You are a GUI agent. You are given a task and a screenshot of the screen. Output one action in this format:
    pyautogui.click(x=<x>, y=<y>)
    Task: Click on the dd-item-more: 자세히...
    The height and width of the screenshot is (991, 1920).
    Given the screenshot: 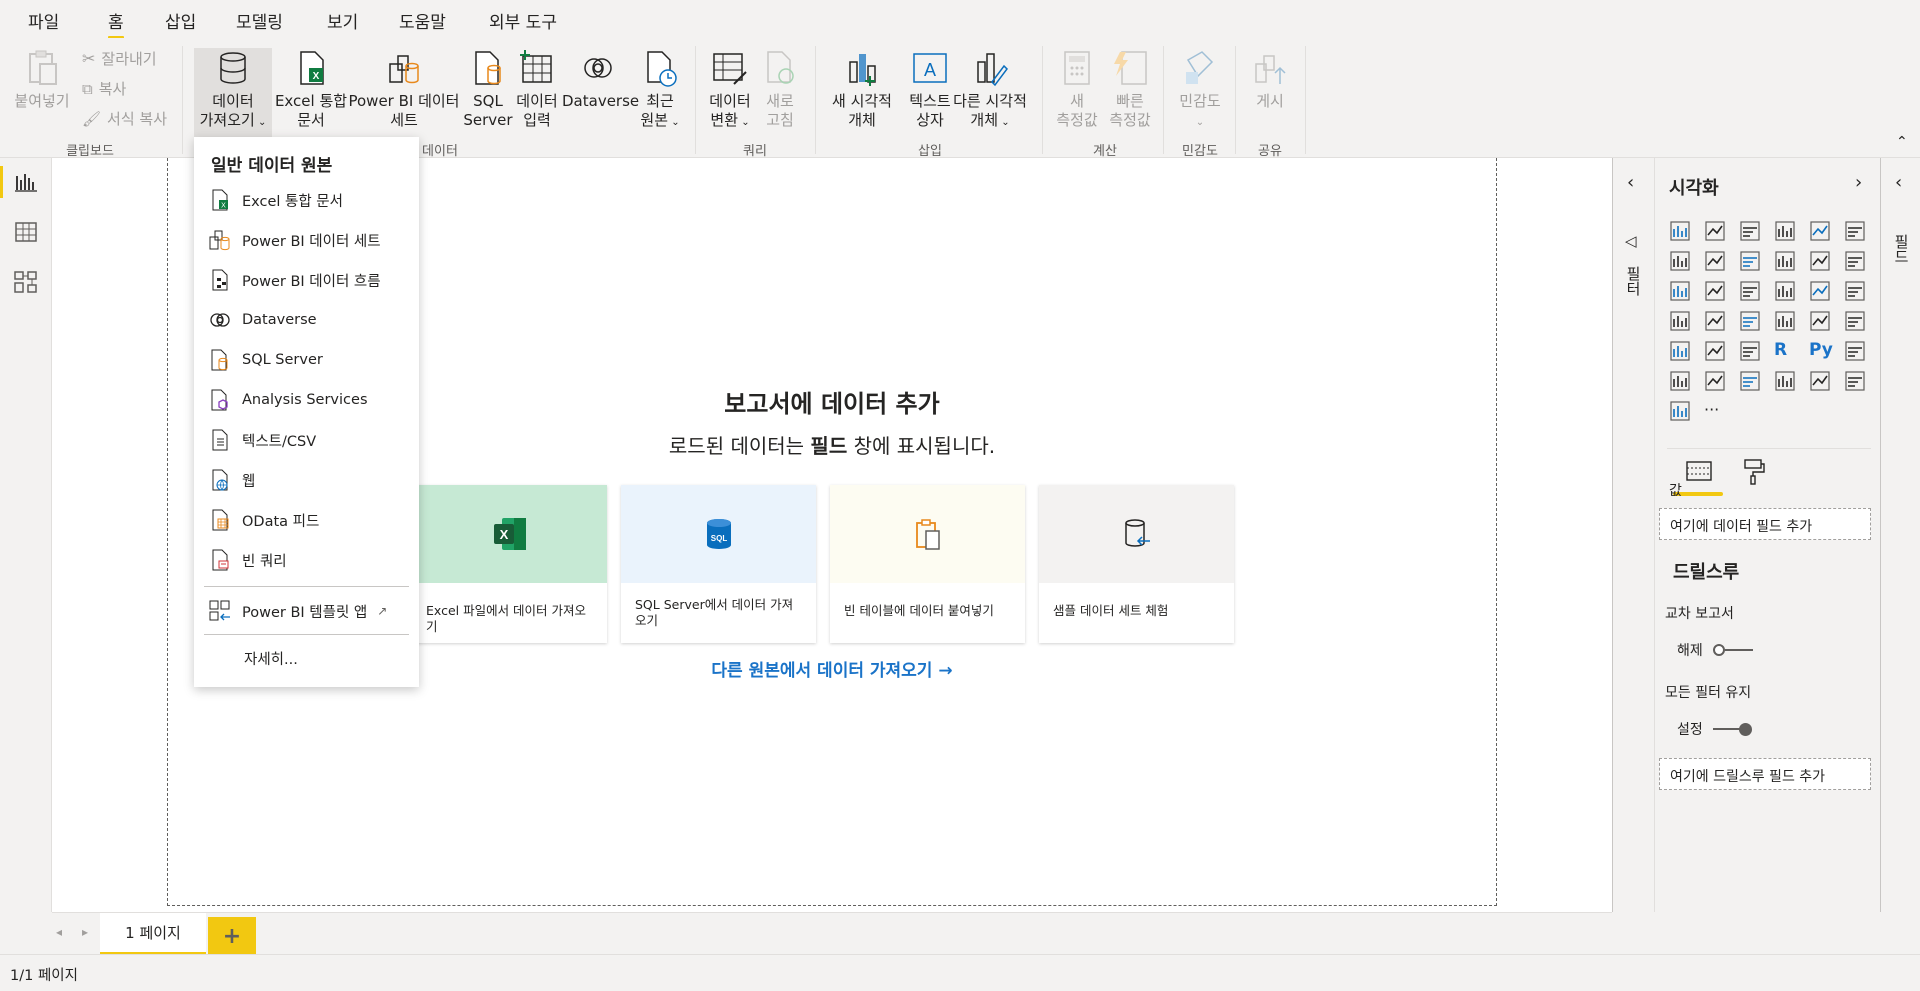 What is the action you would take?
    pyautogui.click(x=344, y=658)
    